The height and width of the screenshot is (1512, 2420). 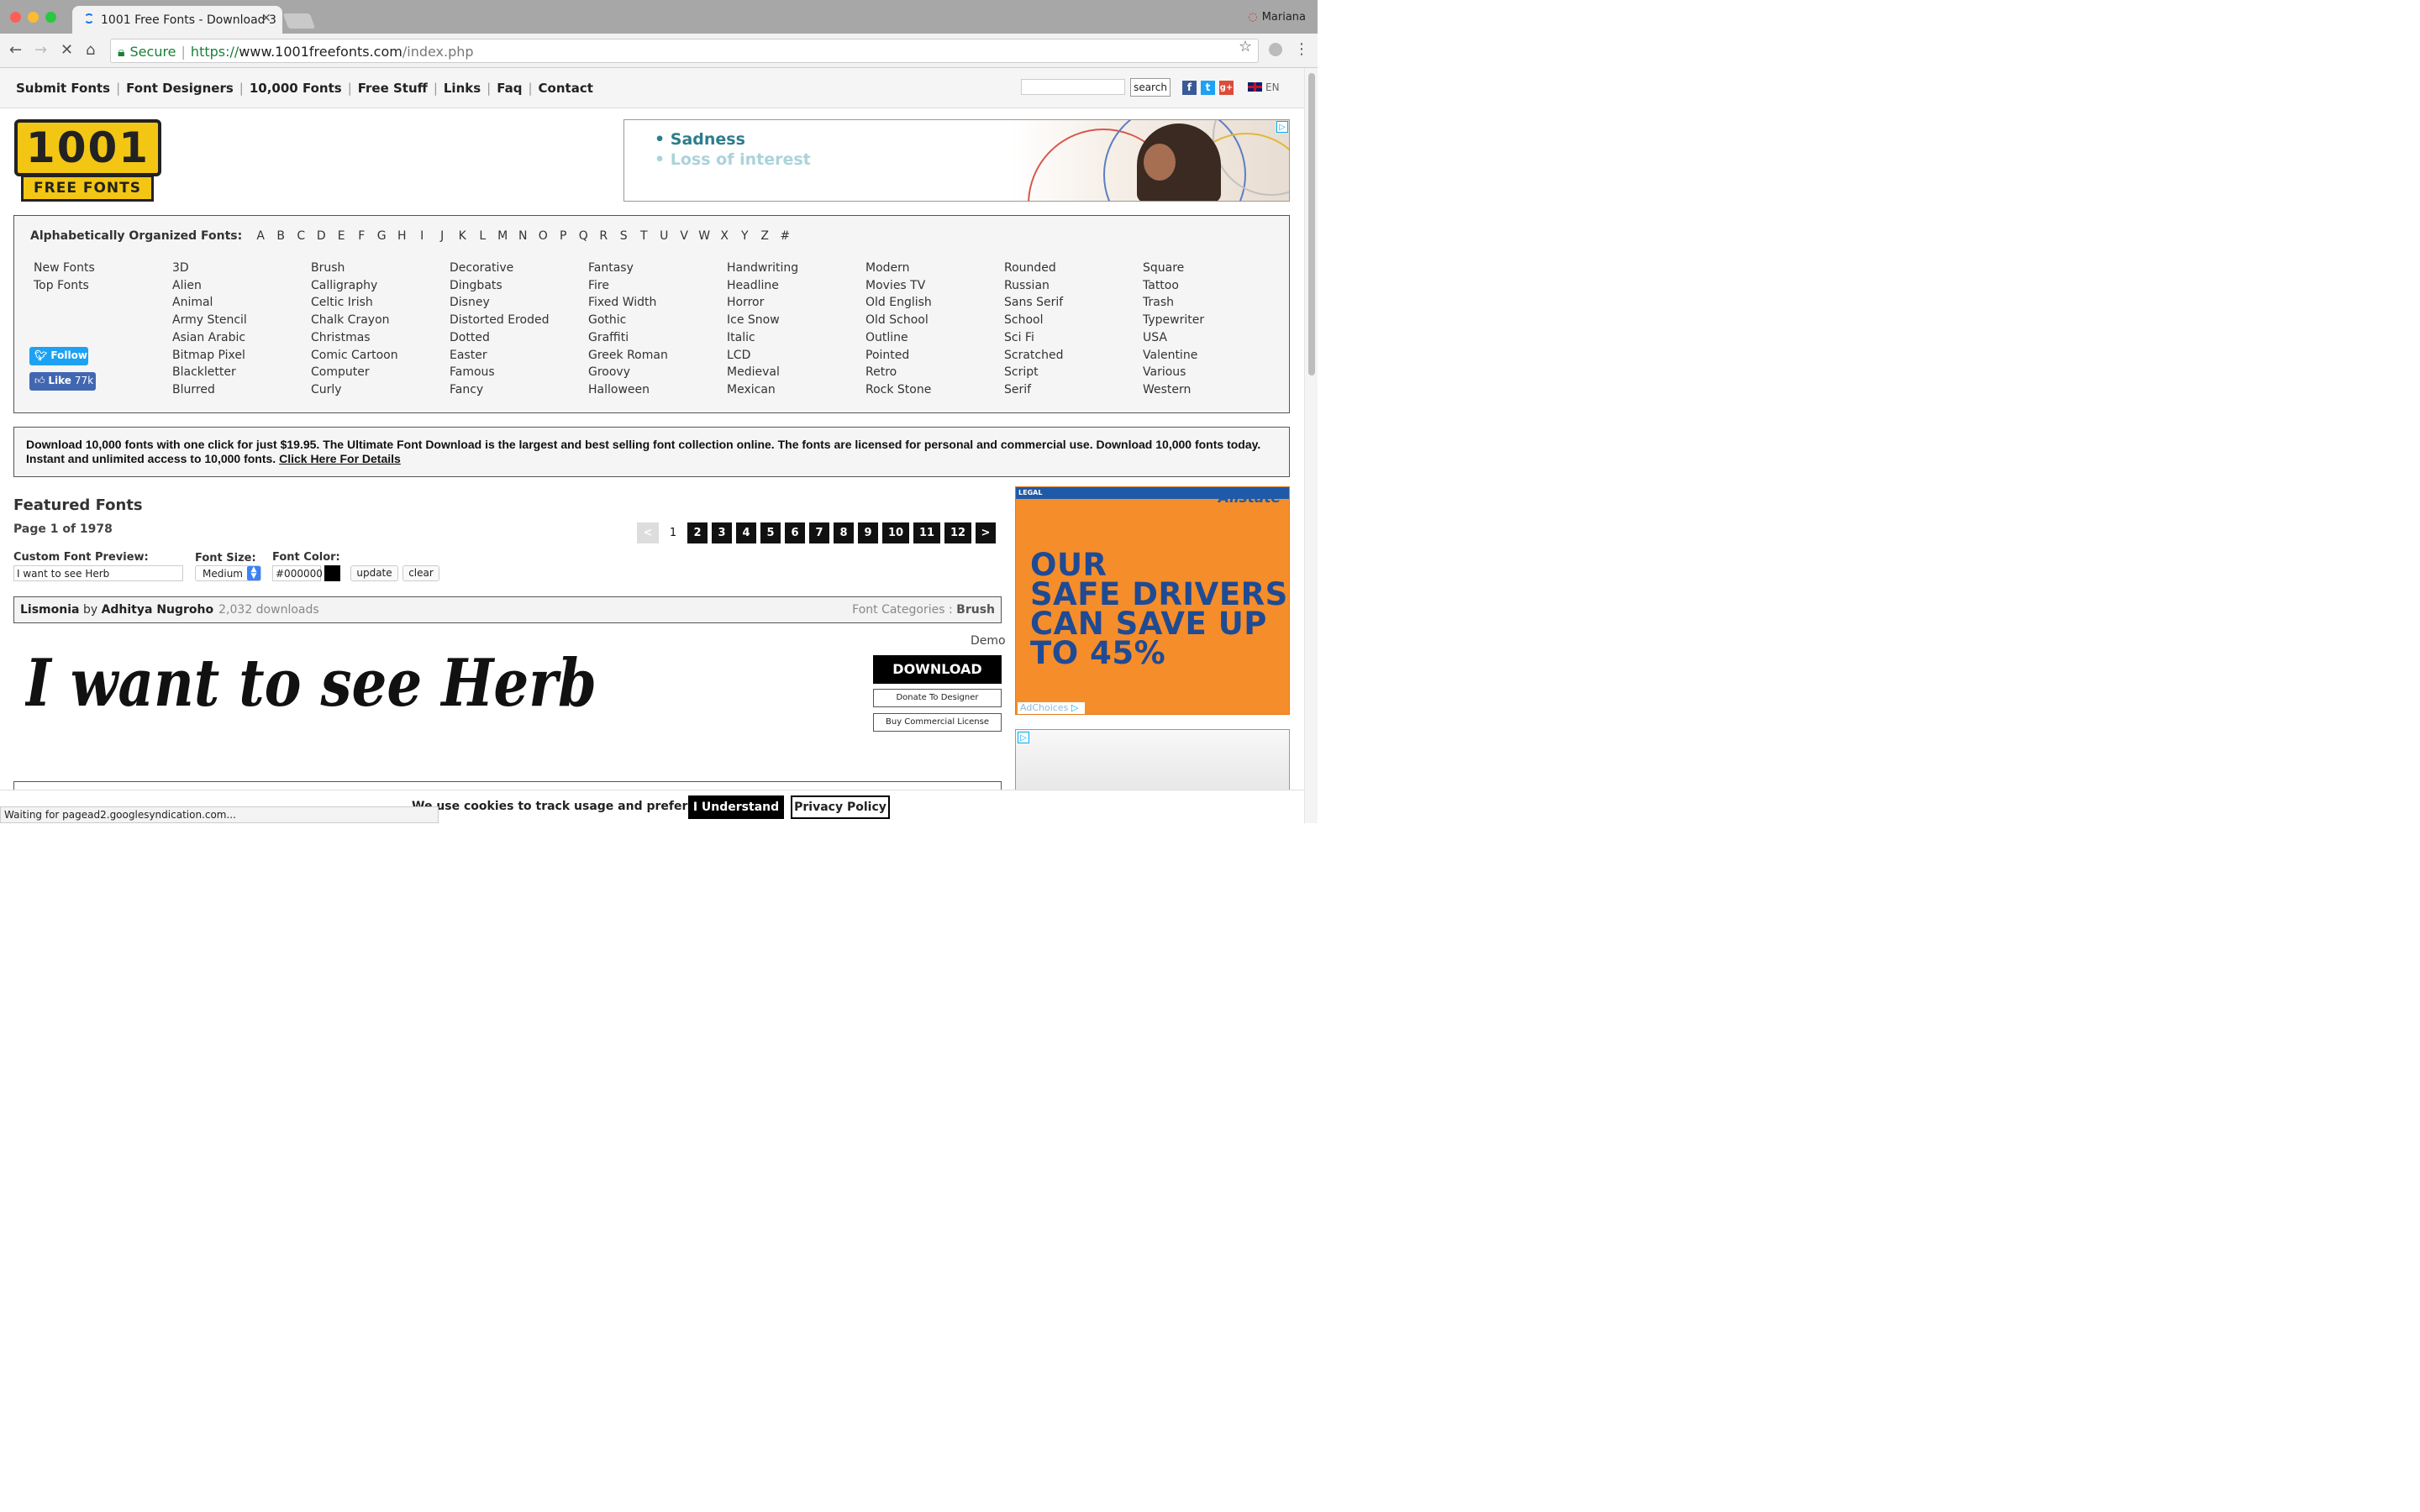 I want to click on google-plus-icon: g+, so click(x=1226, y=88).